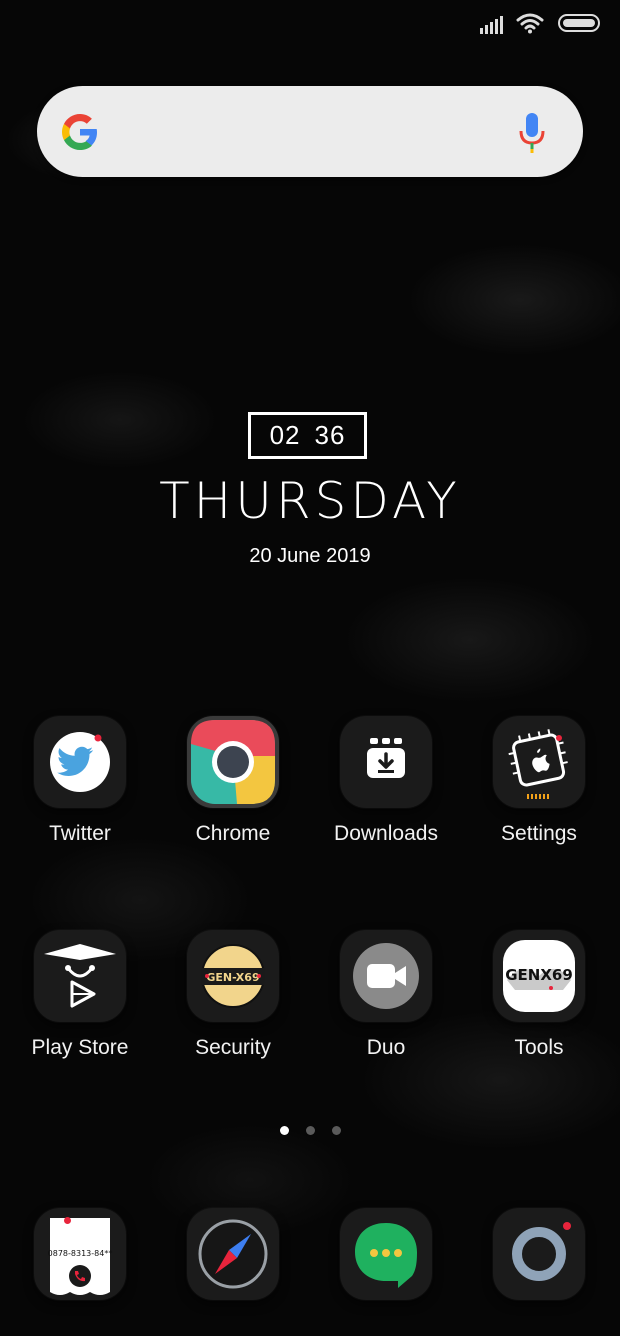  I want to click on dock-camera, so click(539, 1254).